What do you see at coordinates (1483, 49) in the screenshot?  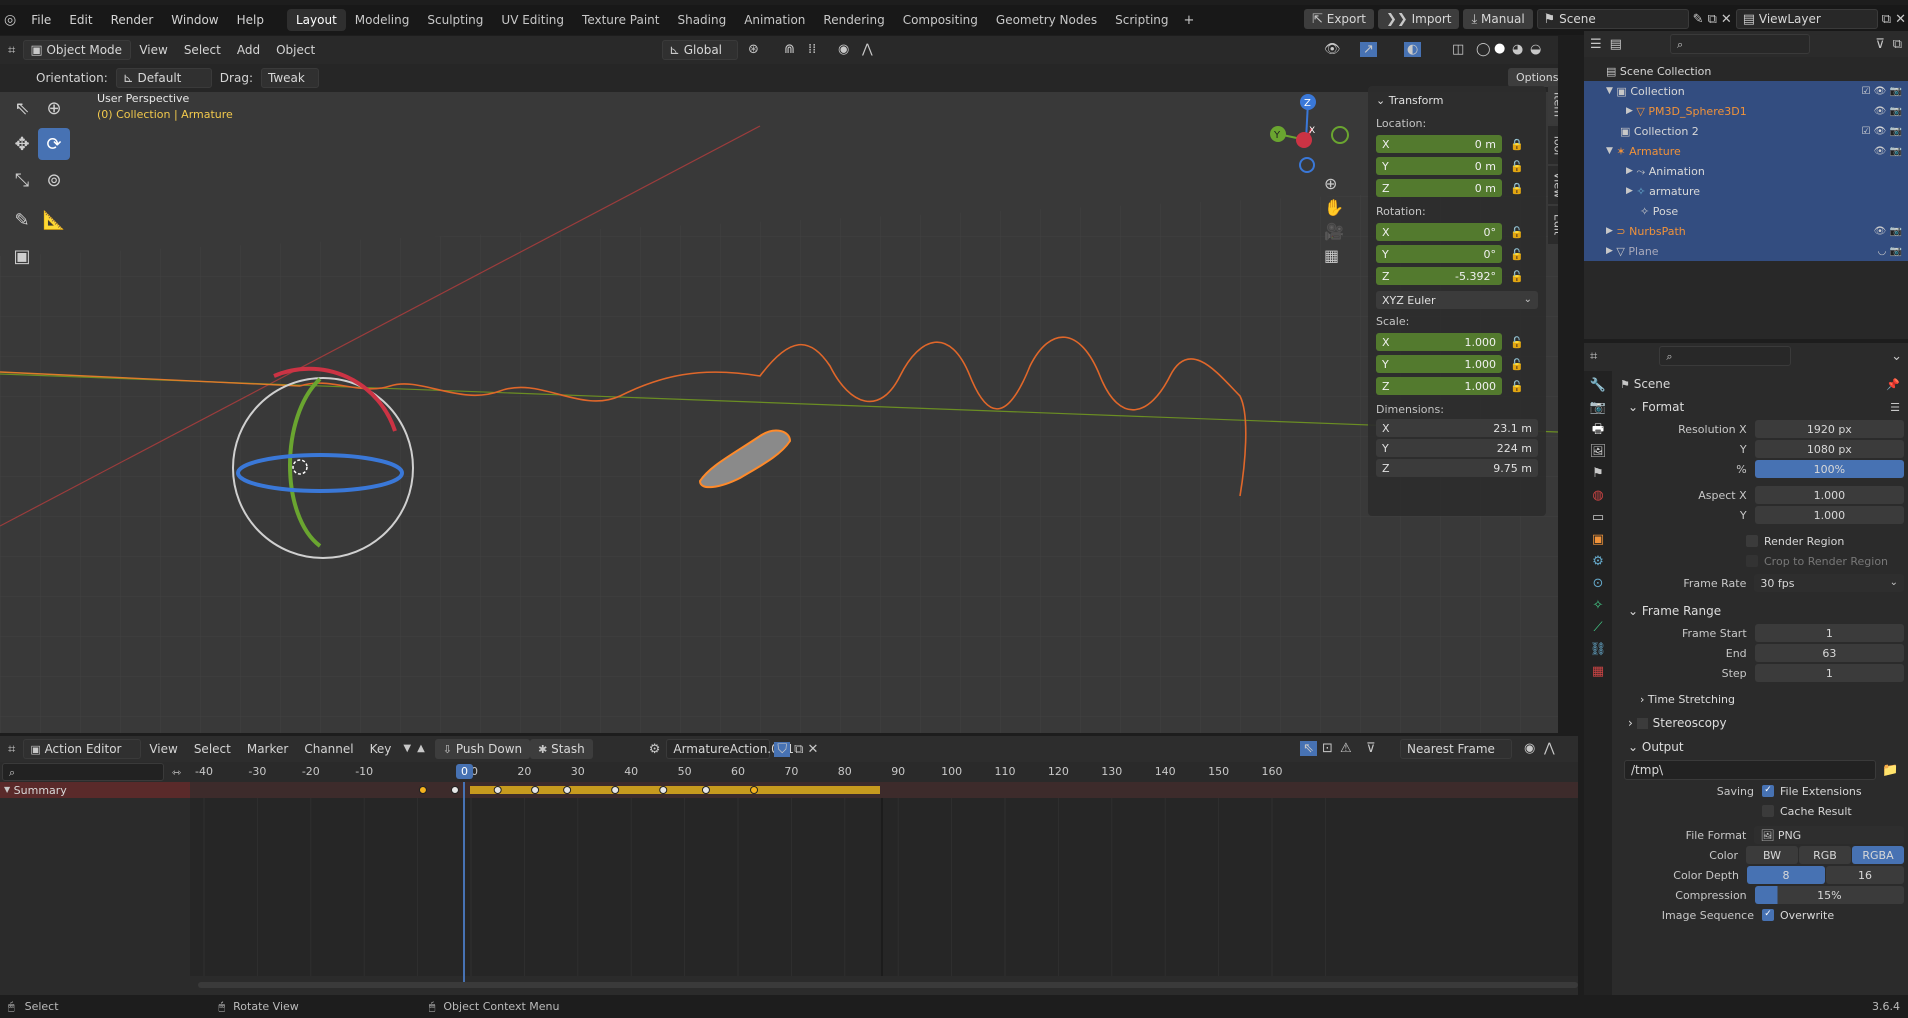 I see `wireframe-shading-icon: ◯` at bounding box center [1483, 49].